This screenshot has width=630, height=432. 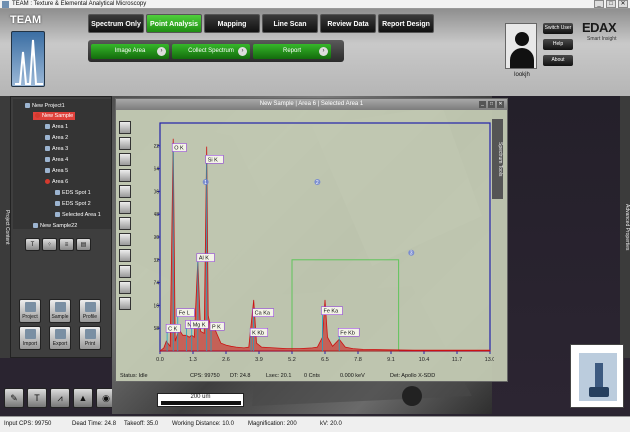 I want to click on takeoff: Takeoff: 35.0, so click(x=141, y=424).